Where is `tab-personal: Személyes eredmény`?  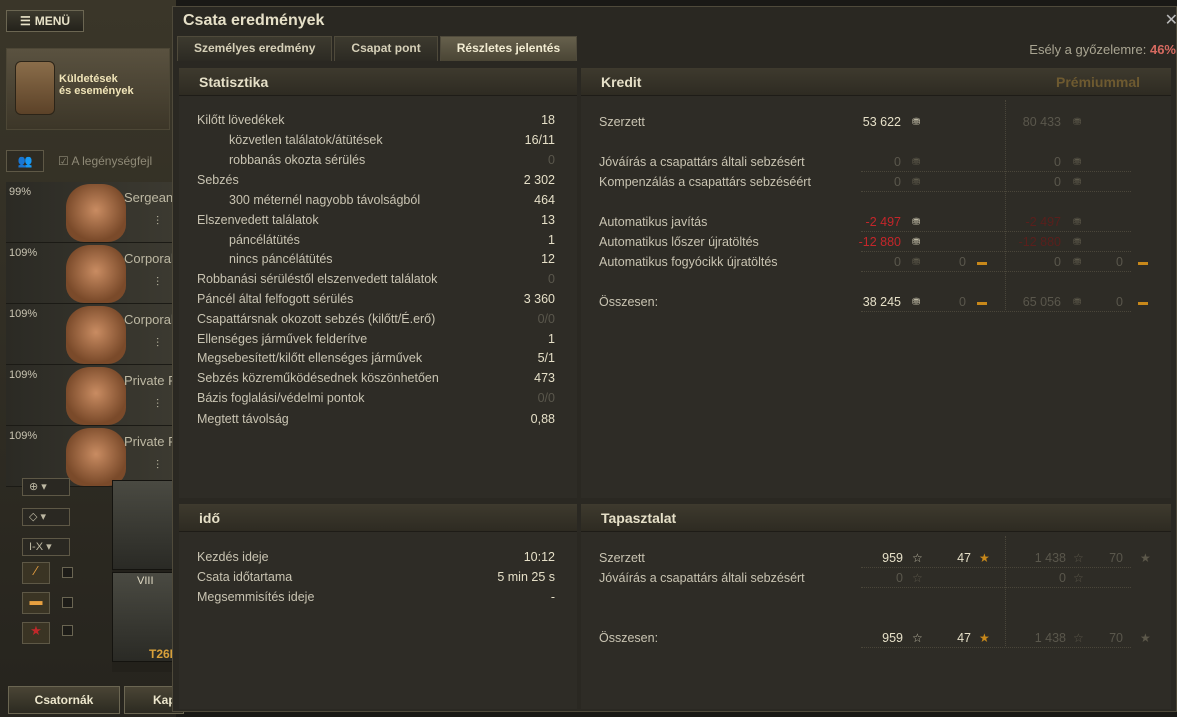
tab-personal: Személyes eredmény is located at coordinates (255, 48).